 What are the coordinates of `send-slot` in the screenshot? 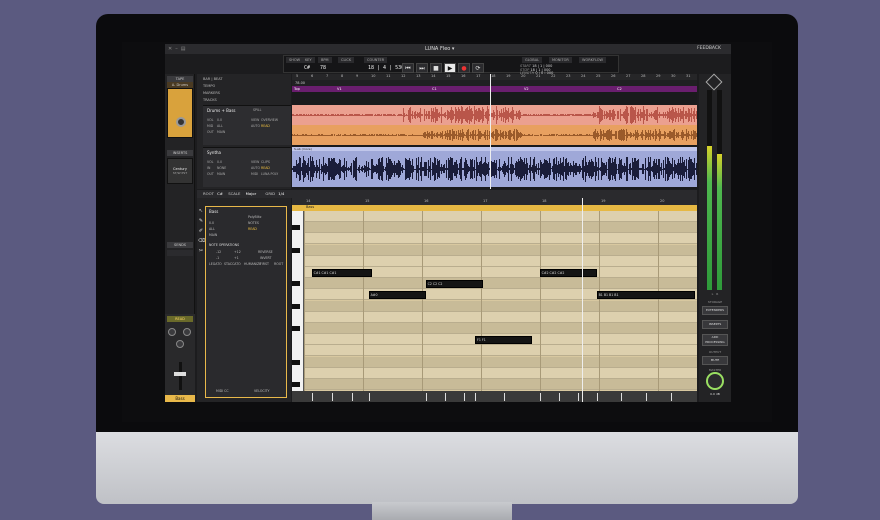 It's located at (180, 253).